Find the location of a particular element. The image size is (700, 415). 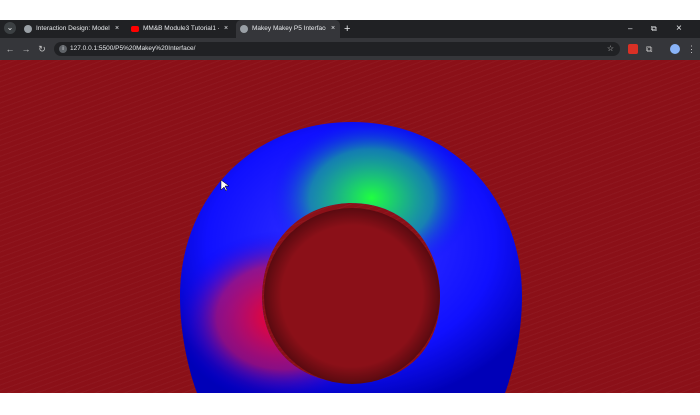

tab-makey-makey: Makey Makey P5 Interface × is located at coordinates (288, 29).